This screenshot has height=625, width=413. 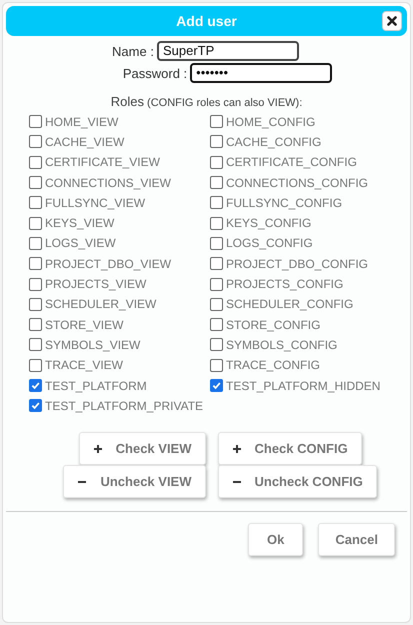 I want to click on role-label: HOME_CONFIG, so click(x=271, y=121).